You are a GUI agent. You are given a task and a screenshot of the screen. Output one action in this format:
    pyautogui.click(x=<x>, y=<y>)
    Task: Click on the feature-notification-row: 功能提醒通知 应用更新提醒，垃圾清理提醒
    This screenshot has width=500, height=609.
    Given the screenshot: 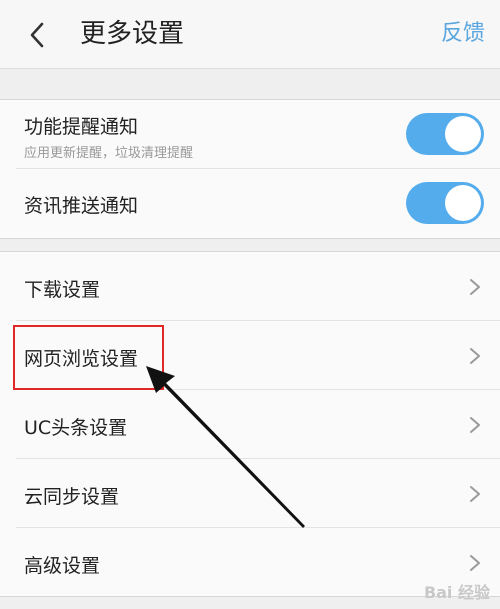 What is the action you would take?
    pyautogui.click(x=250, y=134)
    